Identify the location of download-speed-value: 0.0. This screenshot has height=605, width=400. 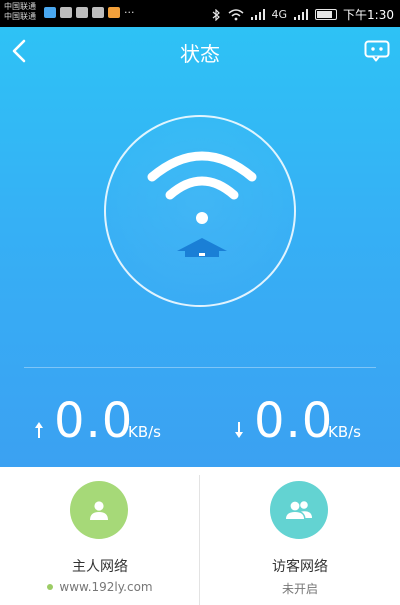
(294, 421).